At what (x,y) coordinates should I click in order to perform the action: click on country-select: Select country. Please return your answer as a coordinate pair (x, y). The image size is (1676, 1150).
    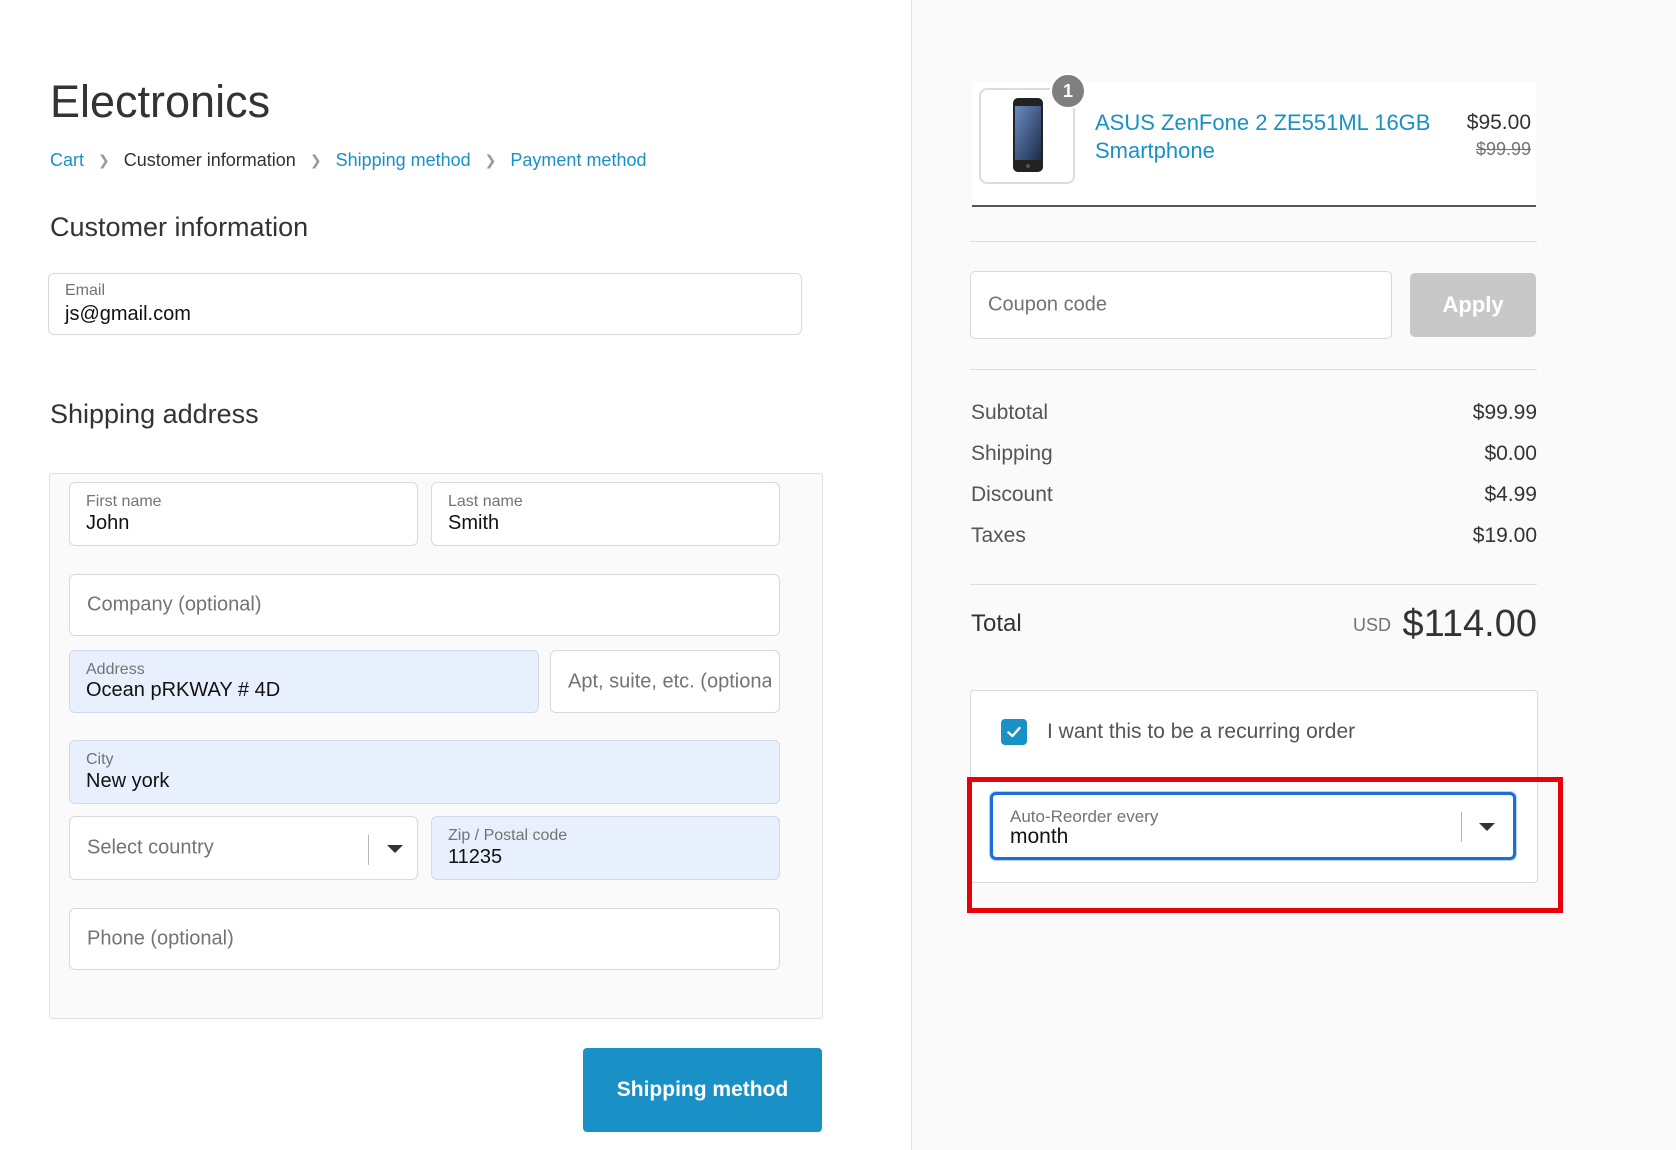
    Looking at the image, I should click on (243, 848).